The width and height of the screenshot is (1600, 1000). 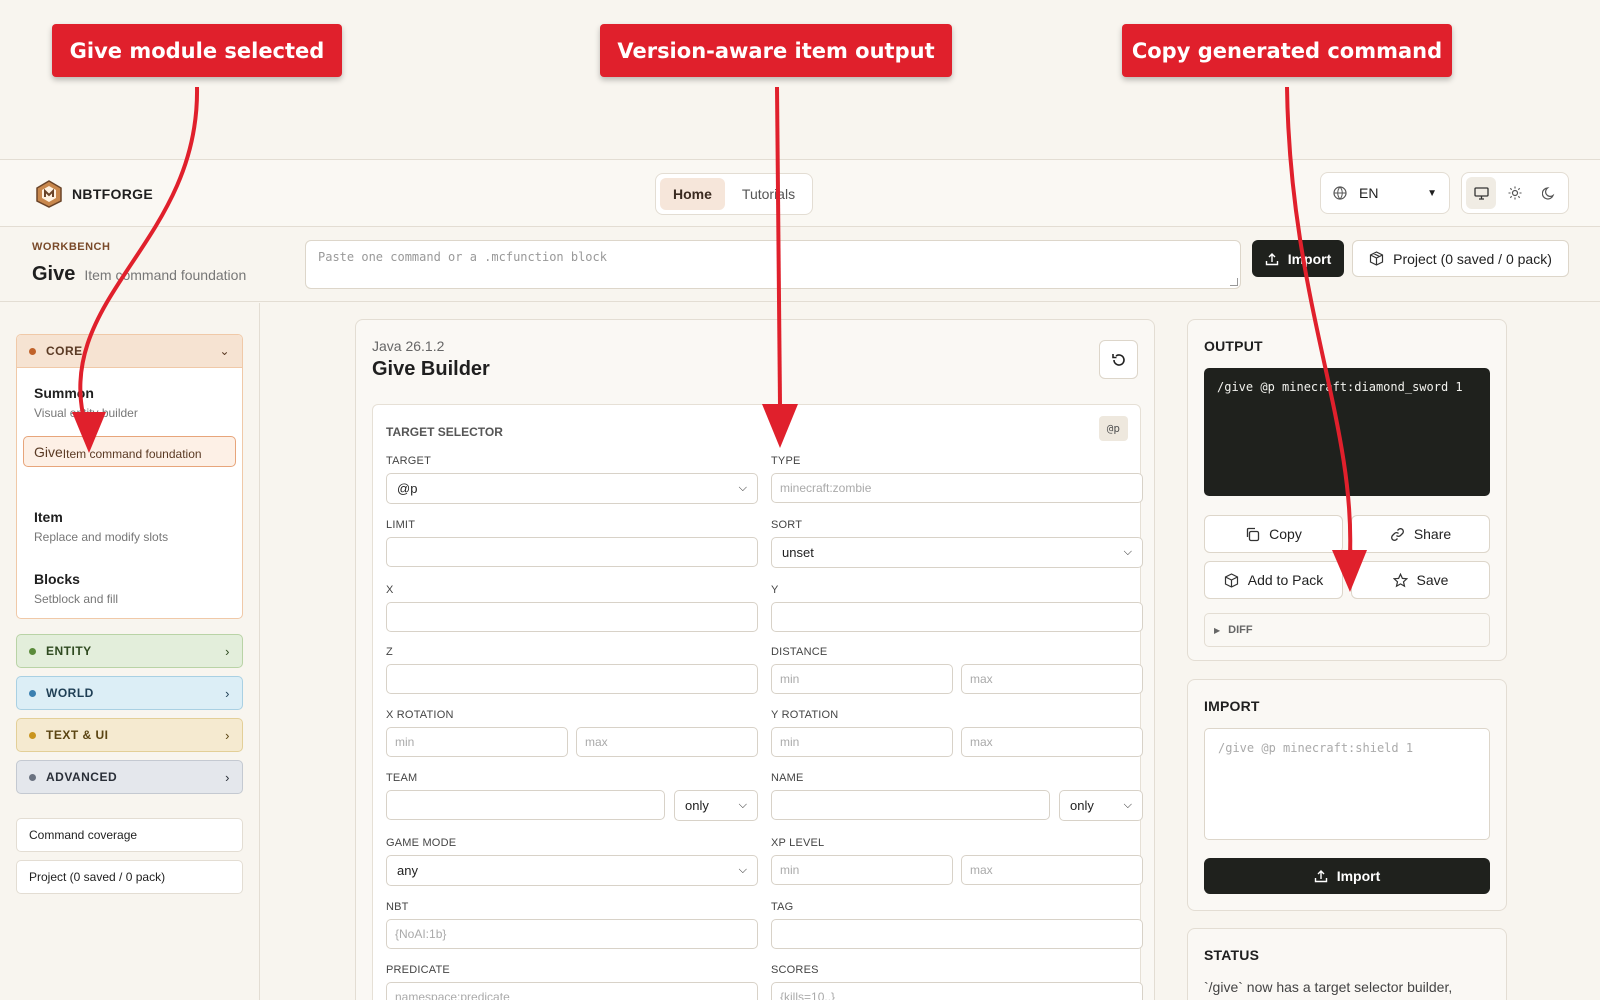 What do you see at coordinates (1347, 876) in the screenshot?
I see `import-panel-button: Import` at bounding box center [1347, 876].